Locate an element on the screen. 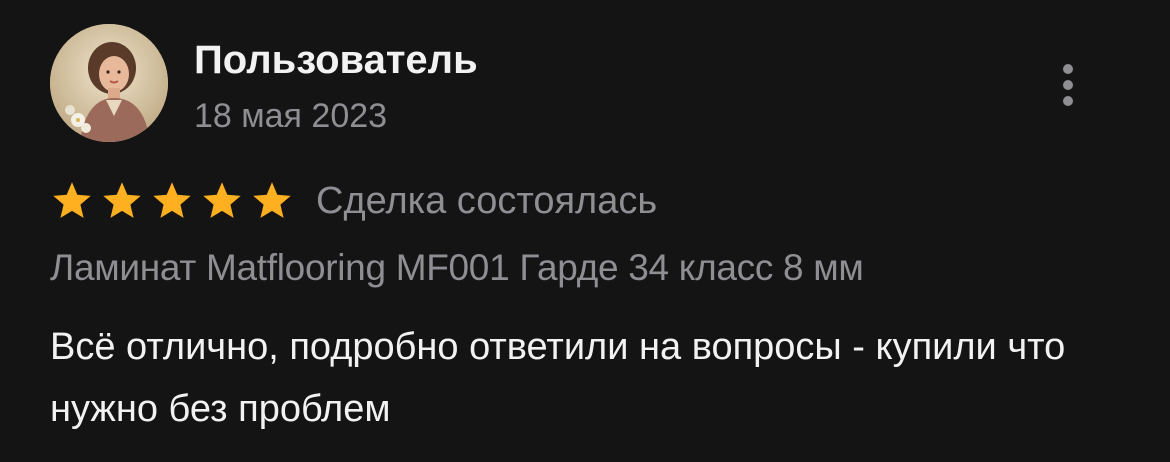 This screenshot has height=462, width=1170. deal-status: Сделка состоялась is located at coordinates (487, 201).